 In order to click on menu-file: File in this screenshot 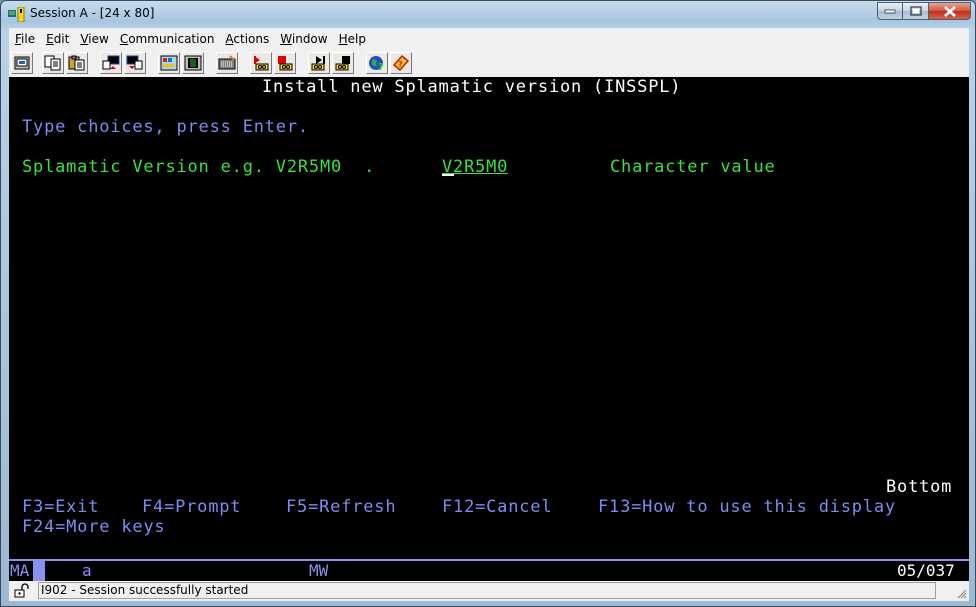, I will do `click(24, 39)`.